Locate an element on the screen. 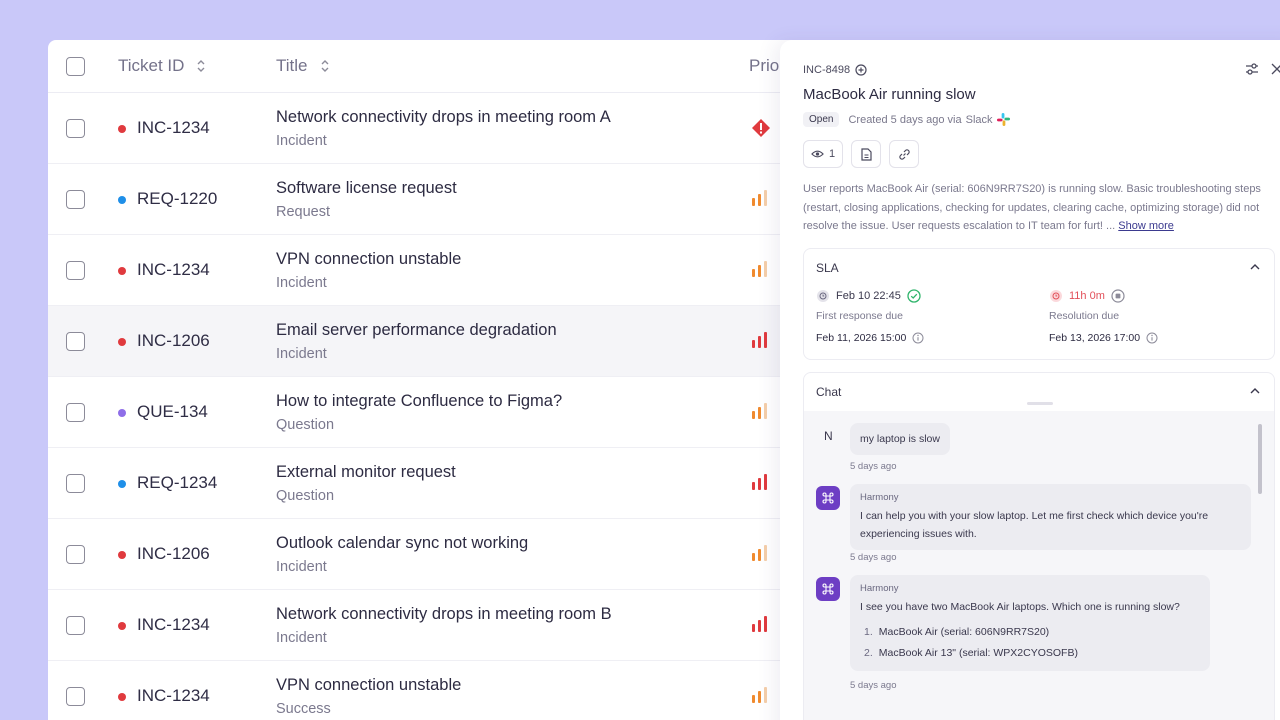 The height and width of the screenshot is (720, 1280). document-button is located at coordinates (866, 154).